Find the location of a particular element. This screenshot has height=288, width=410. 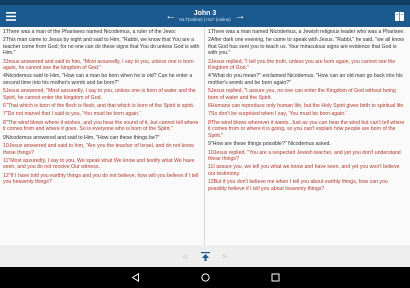

title-block: John 3 NLT(online) | HLT (online) is located at coordinates (204, 16).